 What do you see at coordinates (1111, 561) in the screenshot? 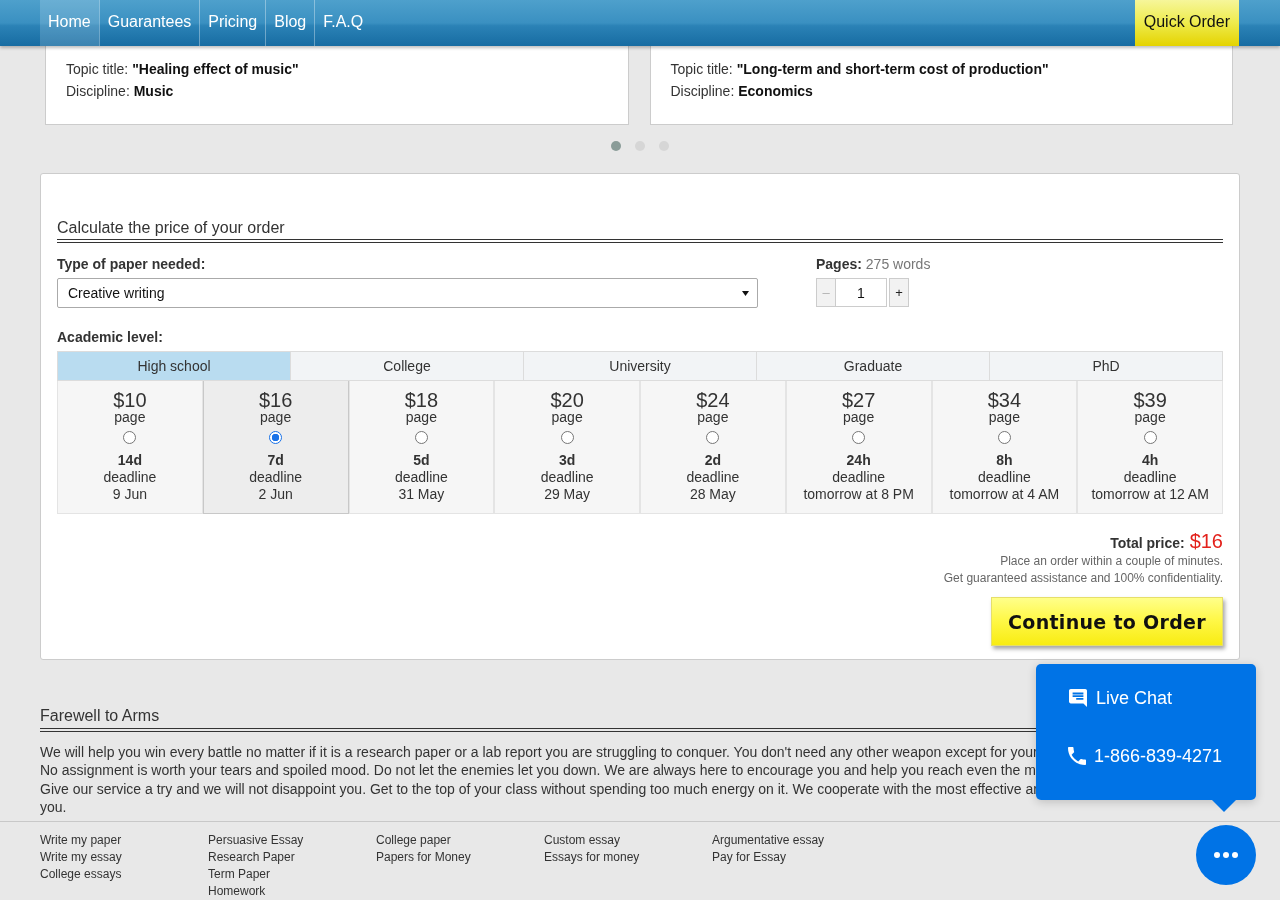
I see `total-note: Place an order within a couple of minutes.` at bounding box center [1111, 561].